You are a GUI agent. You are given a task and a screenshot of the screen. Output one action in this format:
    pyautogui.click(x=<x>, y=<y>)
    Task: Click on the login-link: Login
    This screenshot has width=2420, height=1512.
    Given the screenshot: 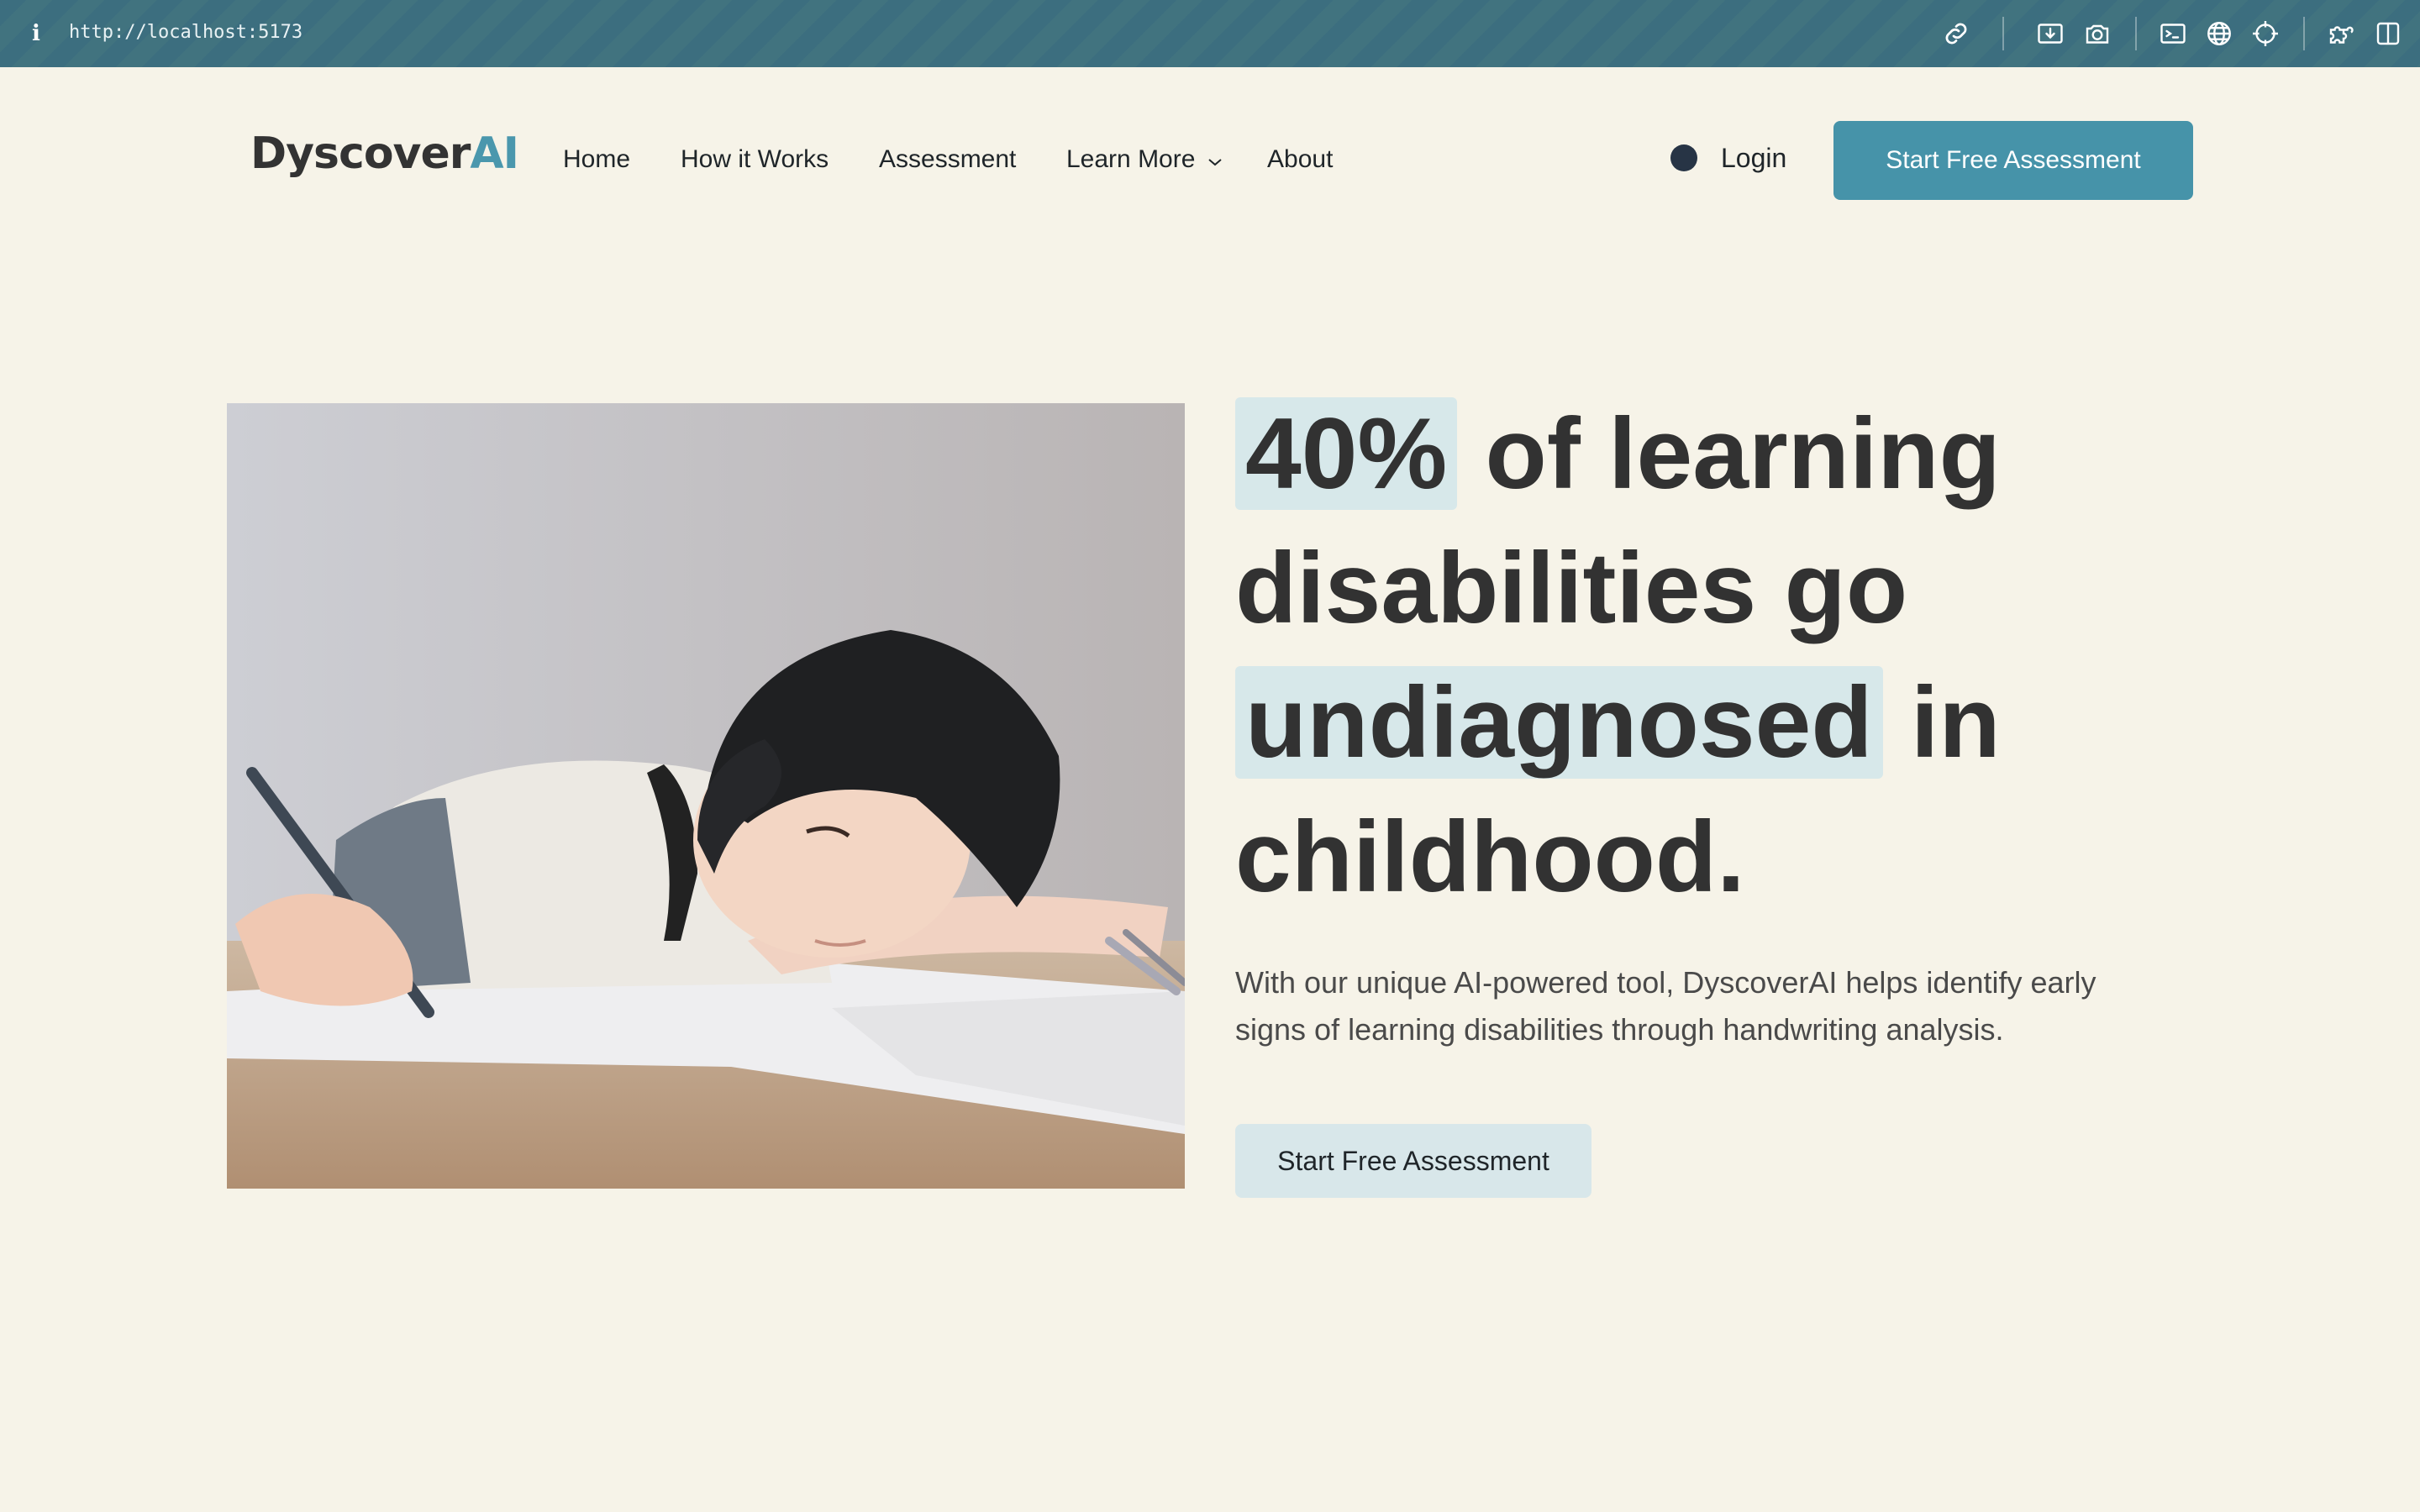 What is the action you would take?
    pyautogui.click(x=1753, y=158)
    